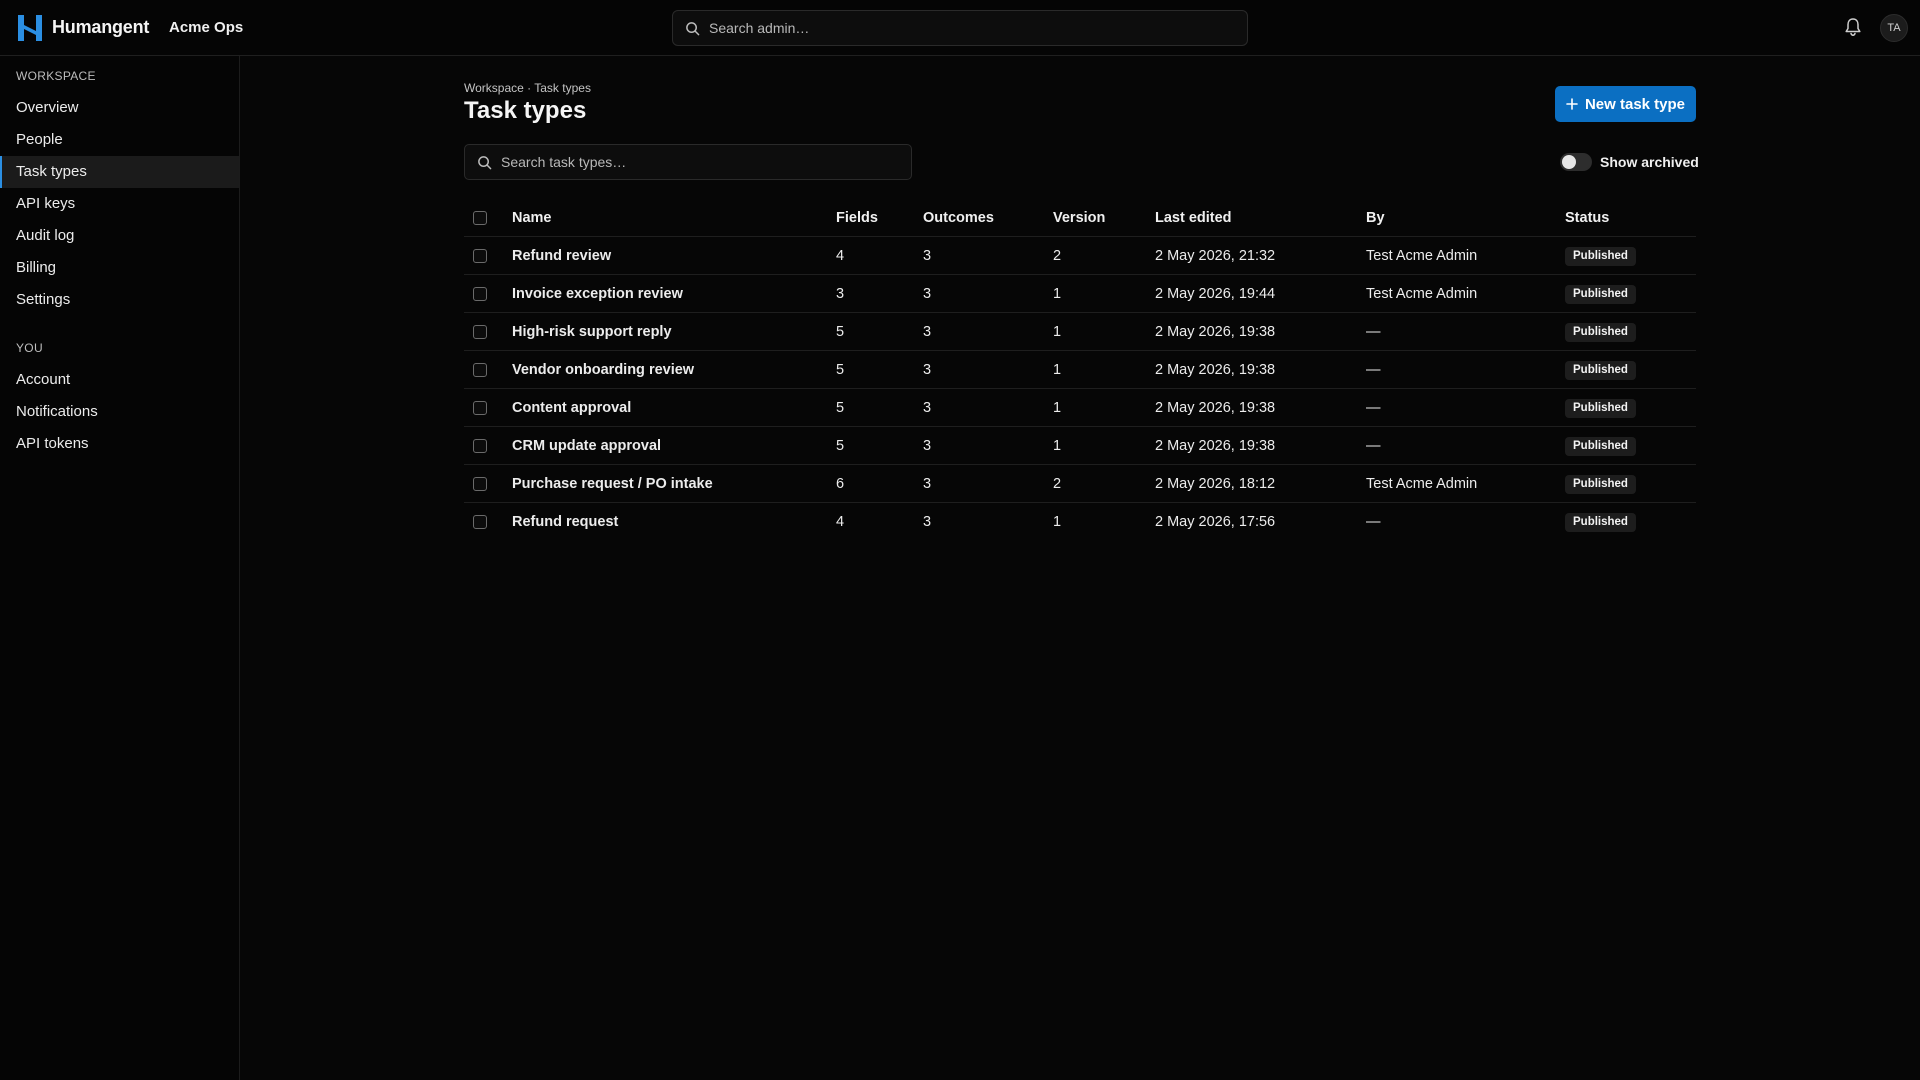 The image size is (1920, 1080). Describe the element at coordinates (30, 28) in the screenshot. I see `humangent-logo-icon` at that location.